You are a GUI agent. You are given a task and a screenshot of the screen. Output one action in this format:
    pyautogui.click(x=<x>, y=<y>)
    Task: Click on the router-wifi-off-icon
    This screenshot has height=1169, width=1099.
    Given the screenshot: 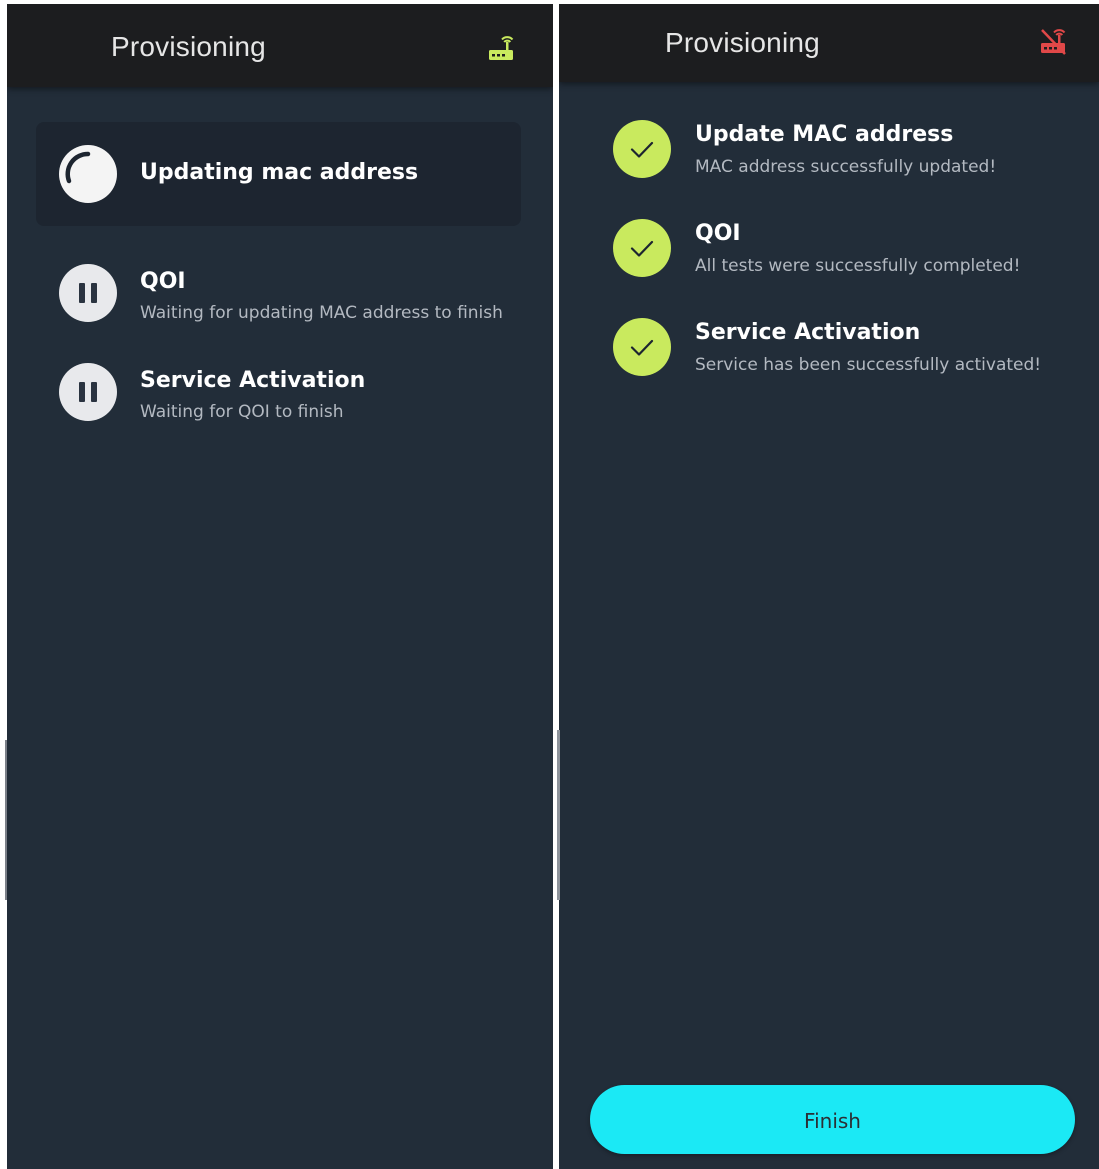 What is the action you would take?
    pyautogui.click(x=1053, y=41)
    